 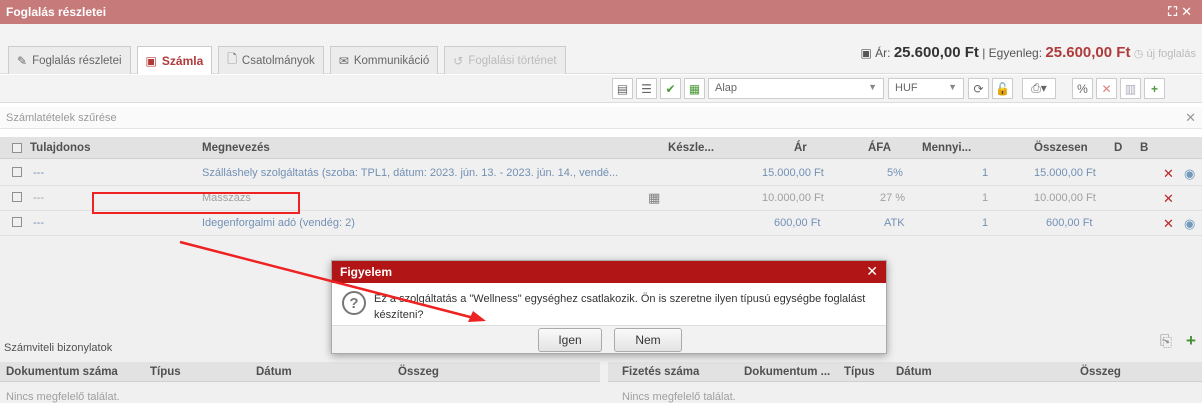 I want to click on maximize-icon: ⛶, so click(x=1174, y=11).